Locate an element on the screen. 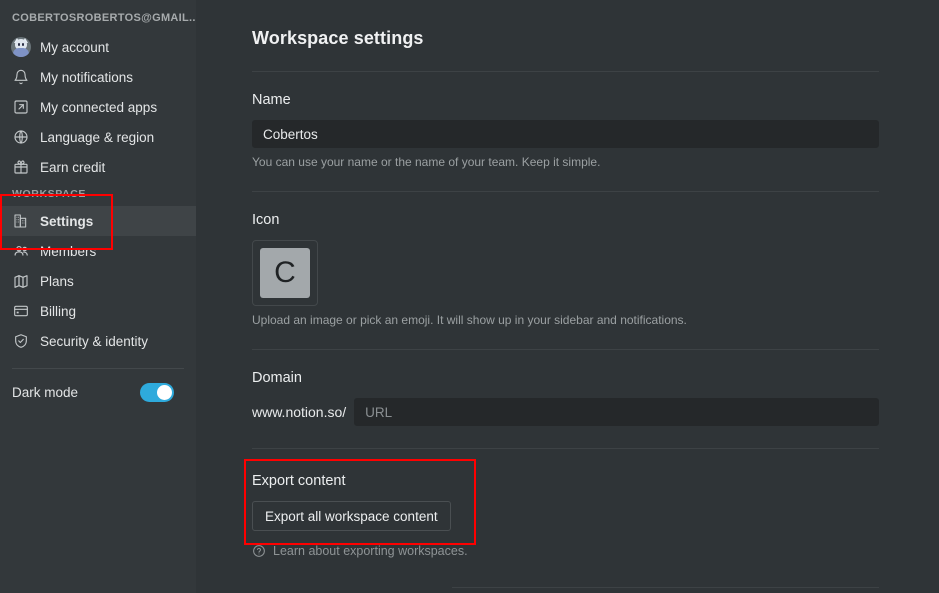  avatar-icon is located at coordinates (21, 47).